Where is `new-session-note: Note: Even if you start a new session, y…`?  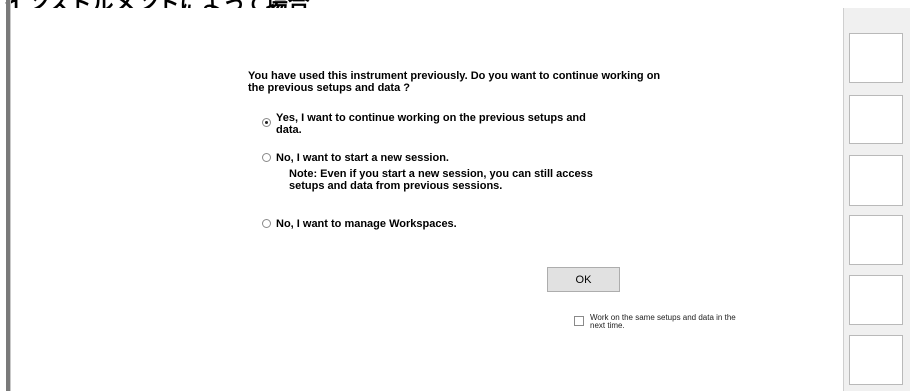
new-session-note: Note: Even if you start a new session, y… is located at coordinates (441, 180).